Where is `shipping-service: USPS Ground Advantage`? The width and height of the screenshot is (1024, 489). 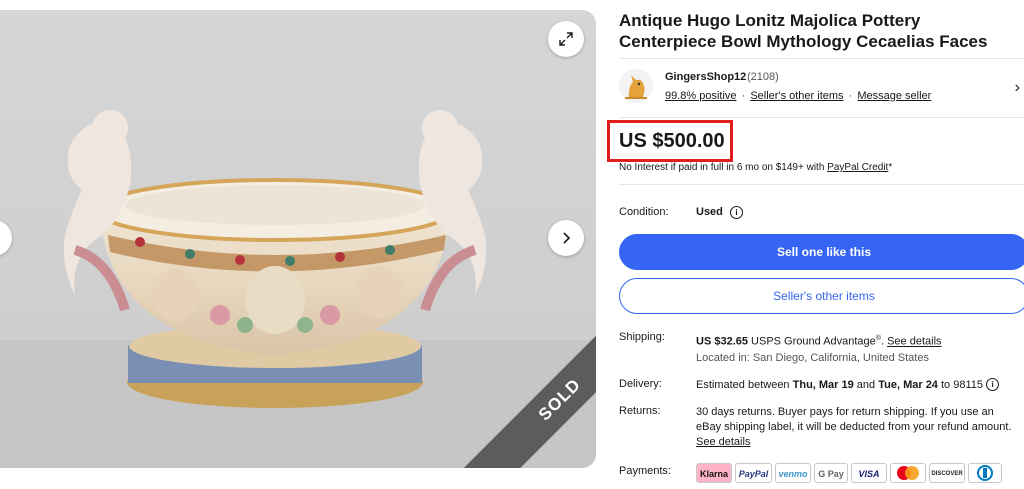 shipping-service: USPS Ground Advantage is located at coordinates (811, 341).